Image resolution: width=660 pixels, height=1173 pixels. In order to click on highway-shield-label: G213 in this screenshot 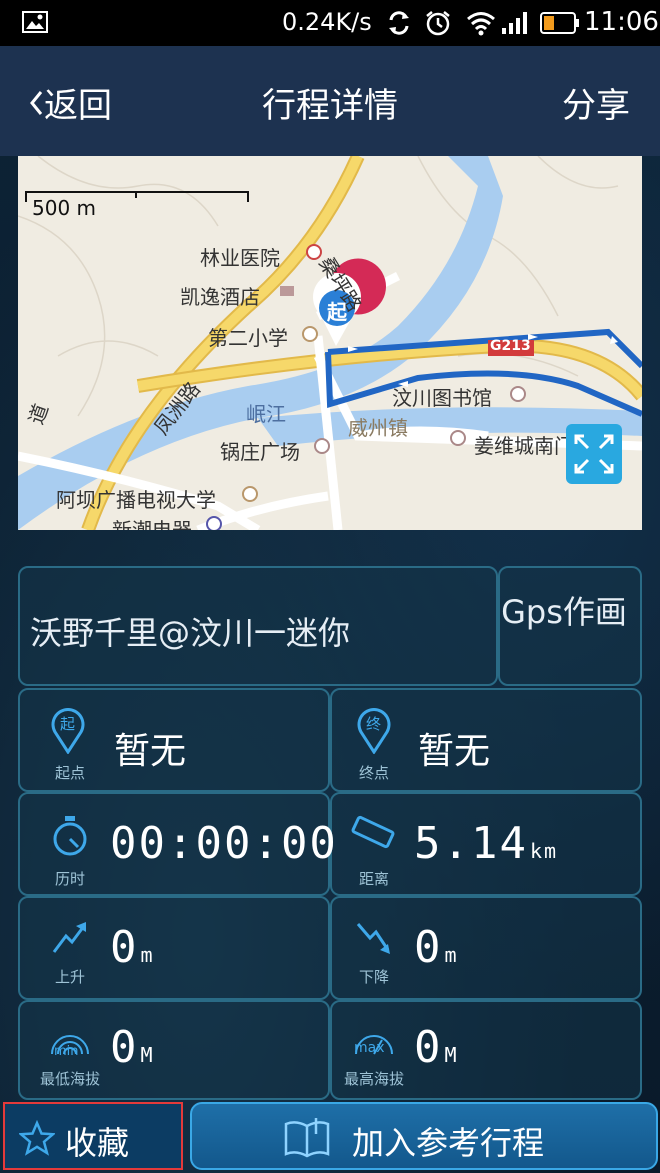, I will do `click(510, 346)`.